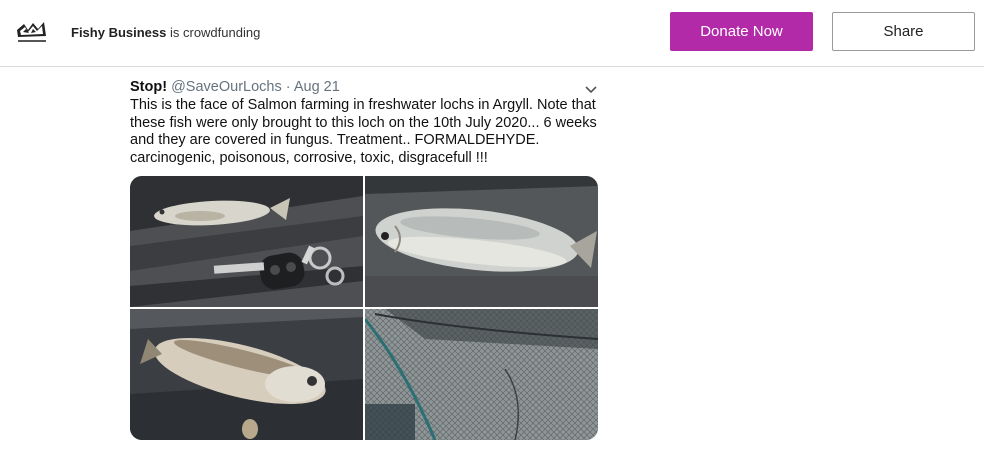 Image resolution: width=984 pixels, height=457 pixels. What do you see at coordinates (317, 87) in the screenshot?
I see `tweet-date: Aug 21` at bounding box center [317, 87].